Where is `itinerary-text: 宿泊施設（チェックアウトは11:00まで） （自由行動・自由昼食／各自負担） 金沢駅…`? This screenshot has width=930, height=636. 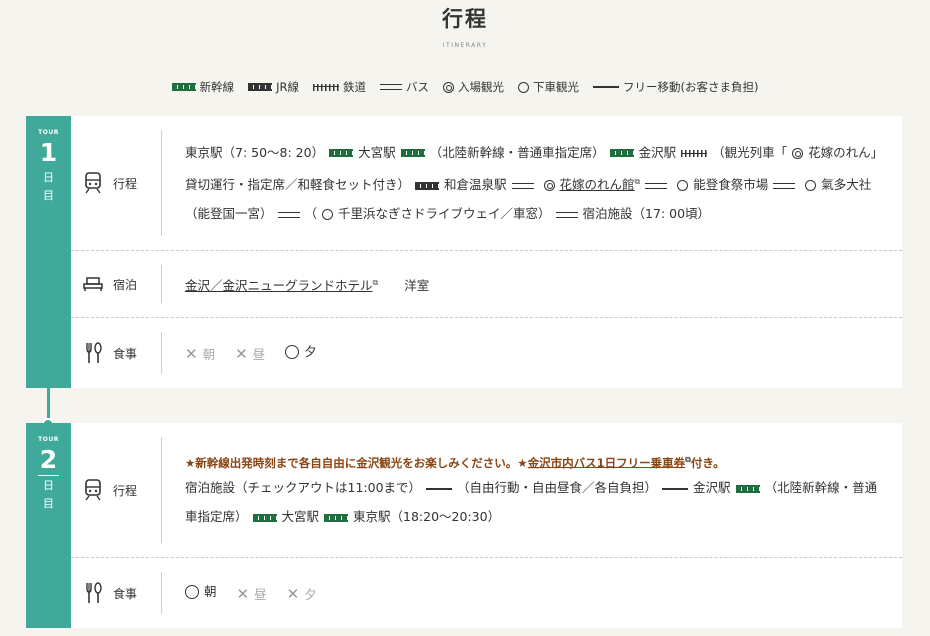 itinerary-text: 宿泊施設（チェックアウトは11:00まで） （自由行動・自由昼食／各自負担） 金沢駅… is located at coordinates (531, 502).